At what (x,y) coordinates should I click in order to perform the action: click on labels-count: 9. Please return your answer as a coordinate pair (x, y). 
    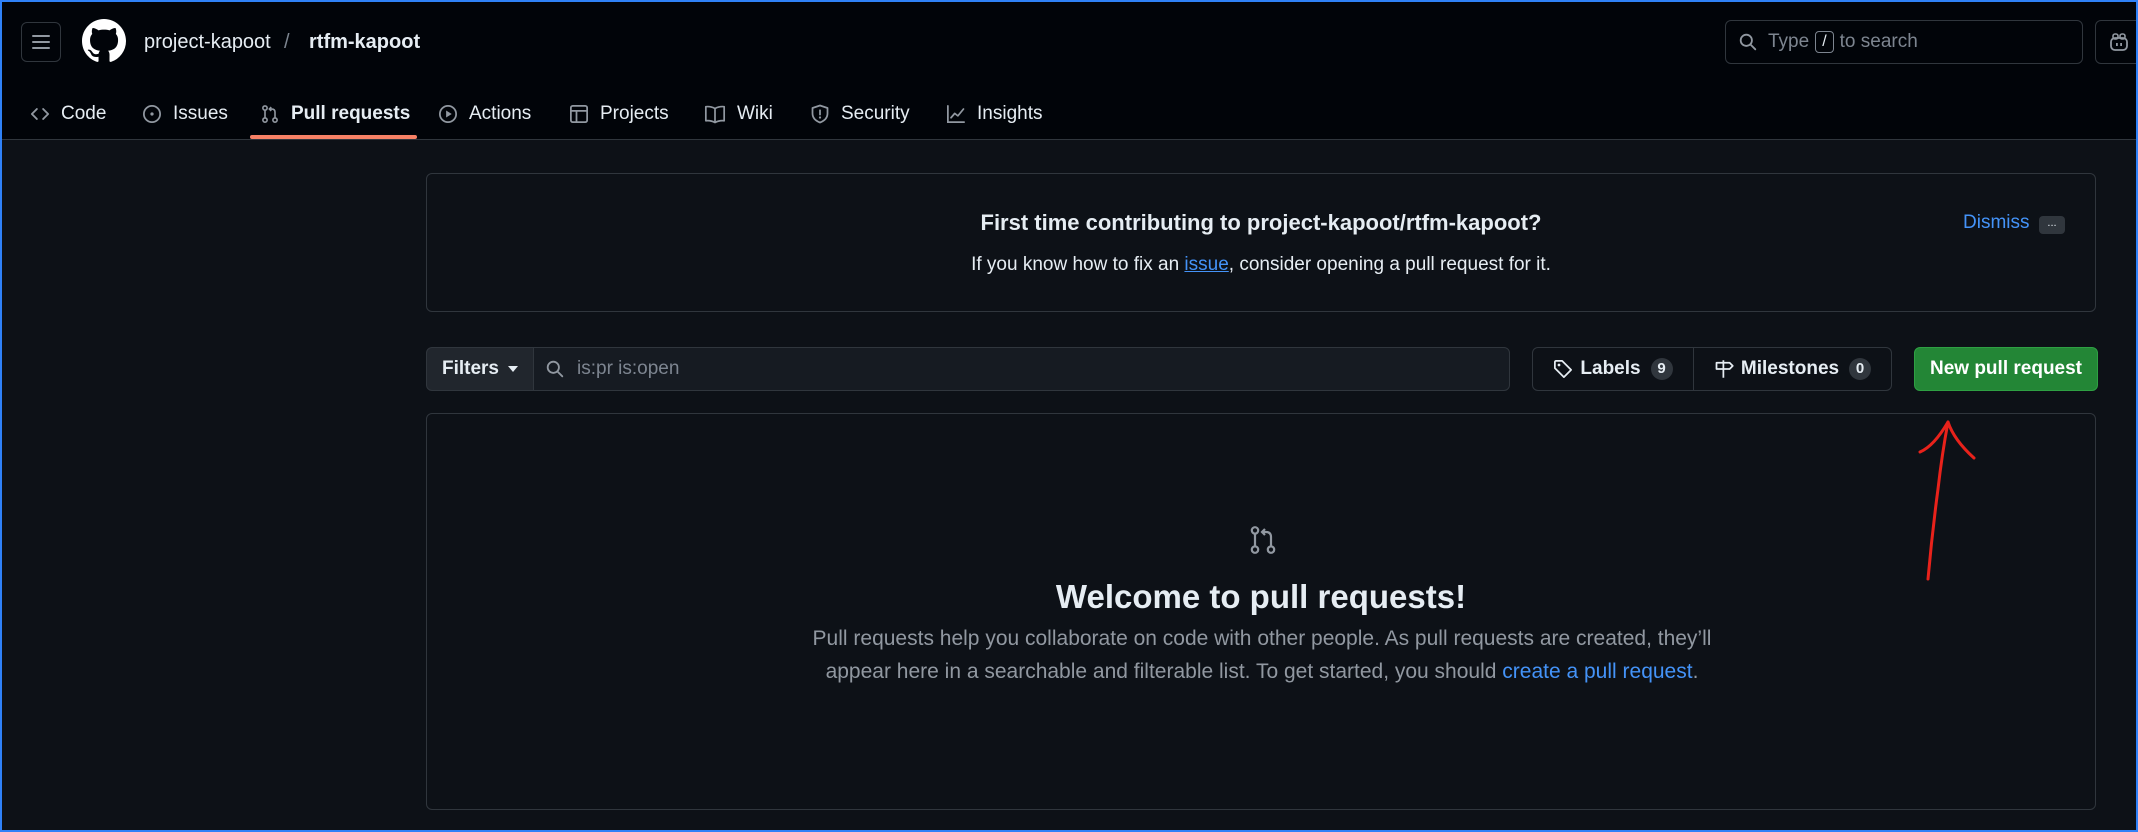
    Looking at the image, I should click on (1661, 369).